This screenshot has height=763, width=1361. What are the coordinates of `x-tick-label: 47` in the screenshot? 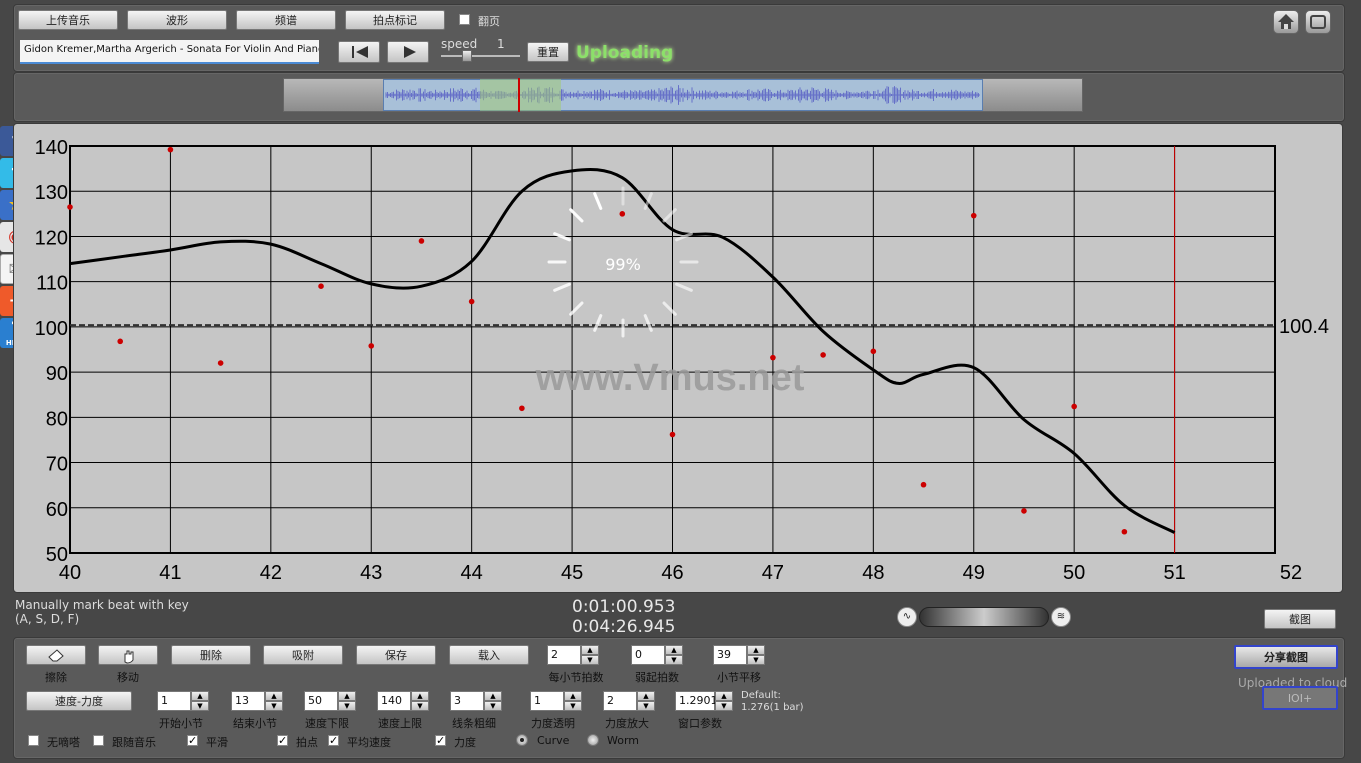 It's located at (773, 573).